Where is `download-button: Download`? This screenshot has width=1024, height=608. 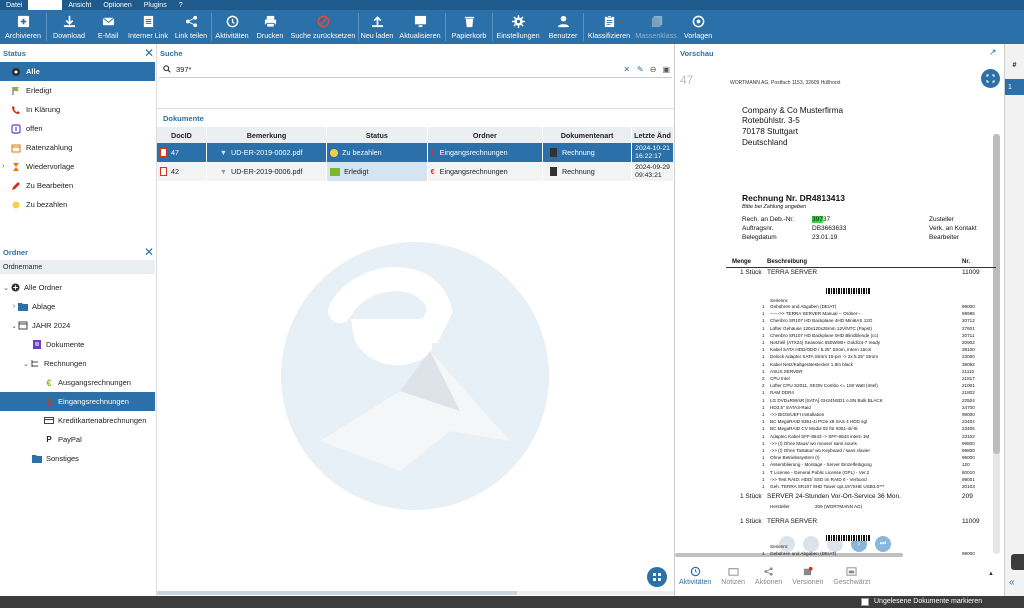 download-button: Download is located at coordinates (69, 27).